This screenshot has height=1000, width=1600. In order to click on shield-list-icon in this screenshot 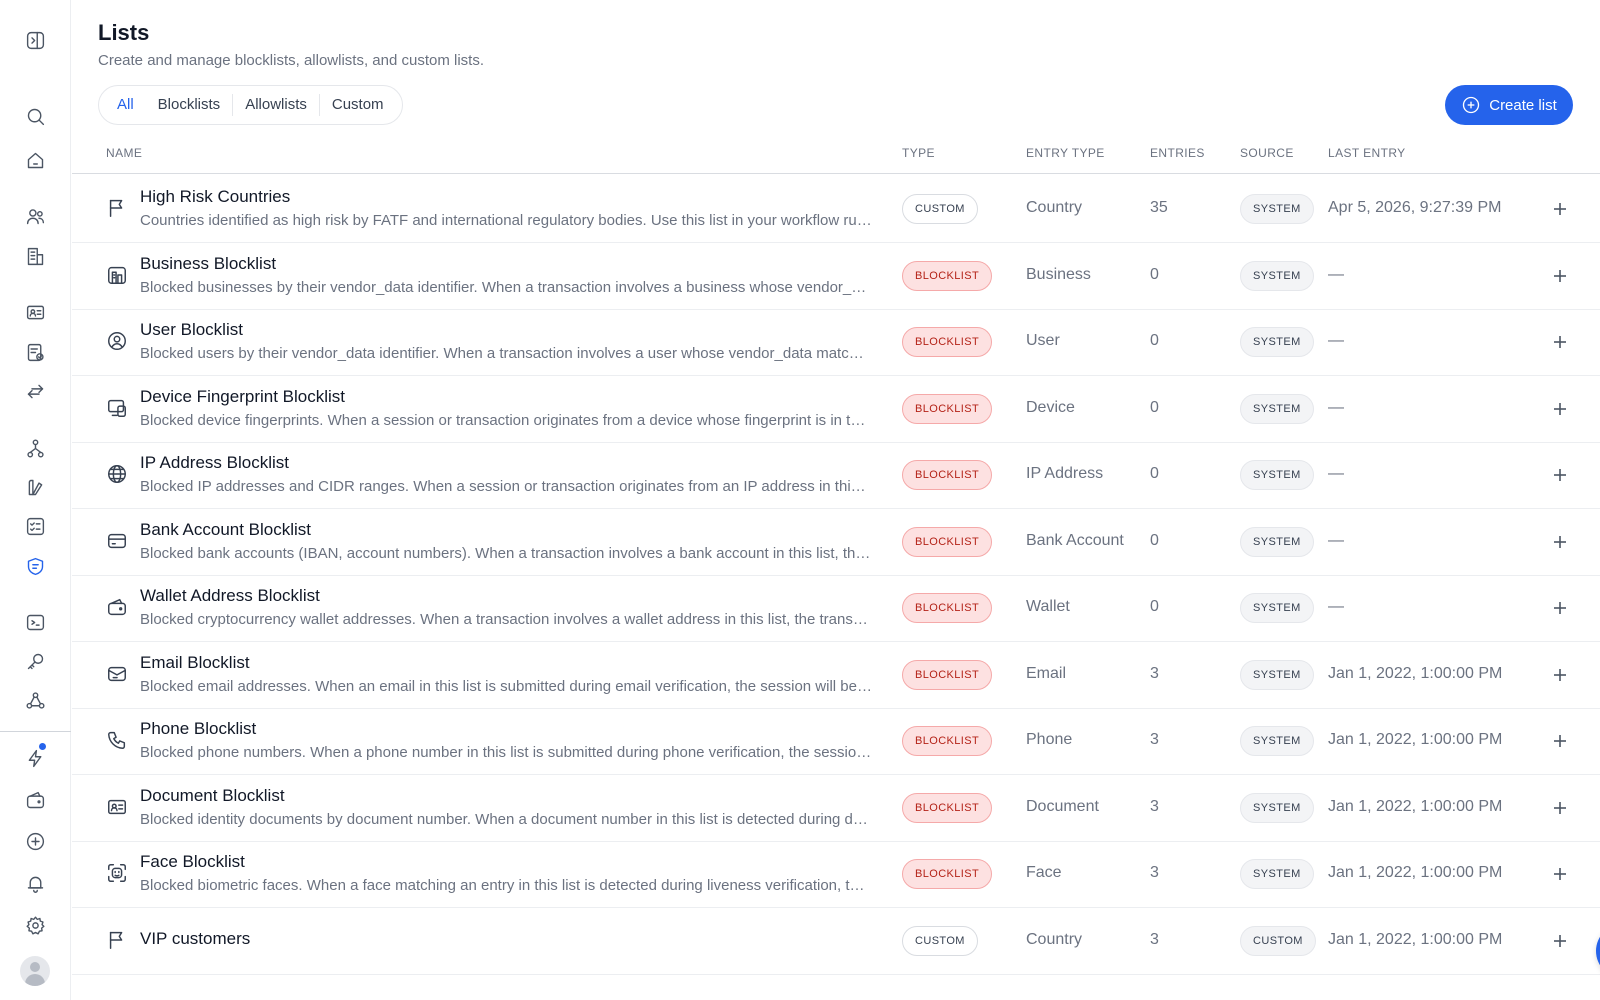, I will do `click(35, 566)`.